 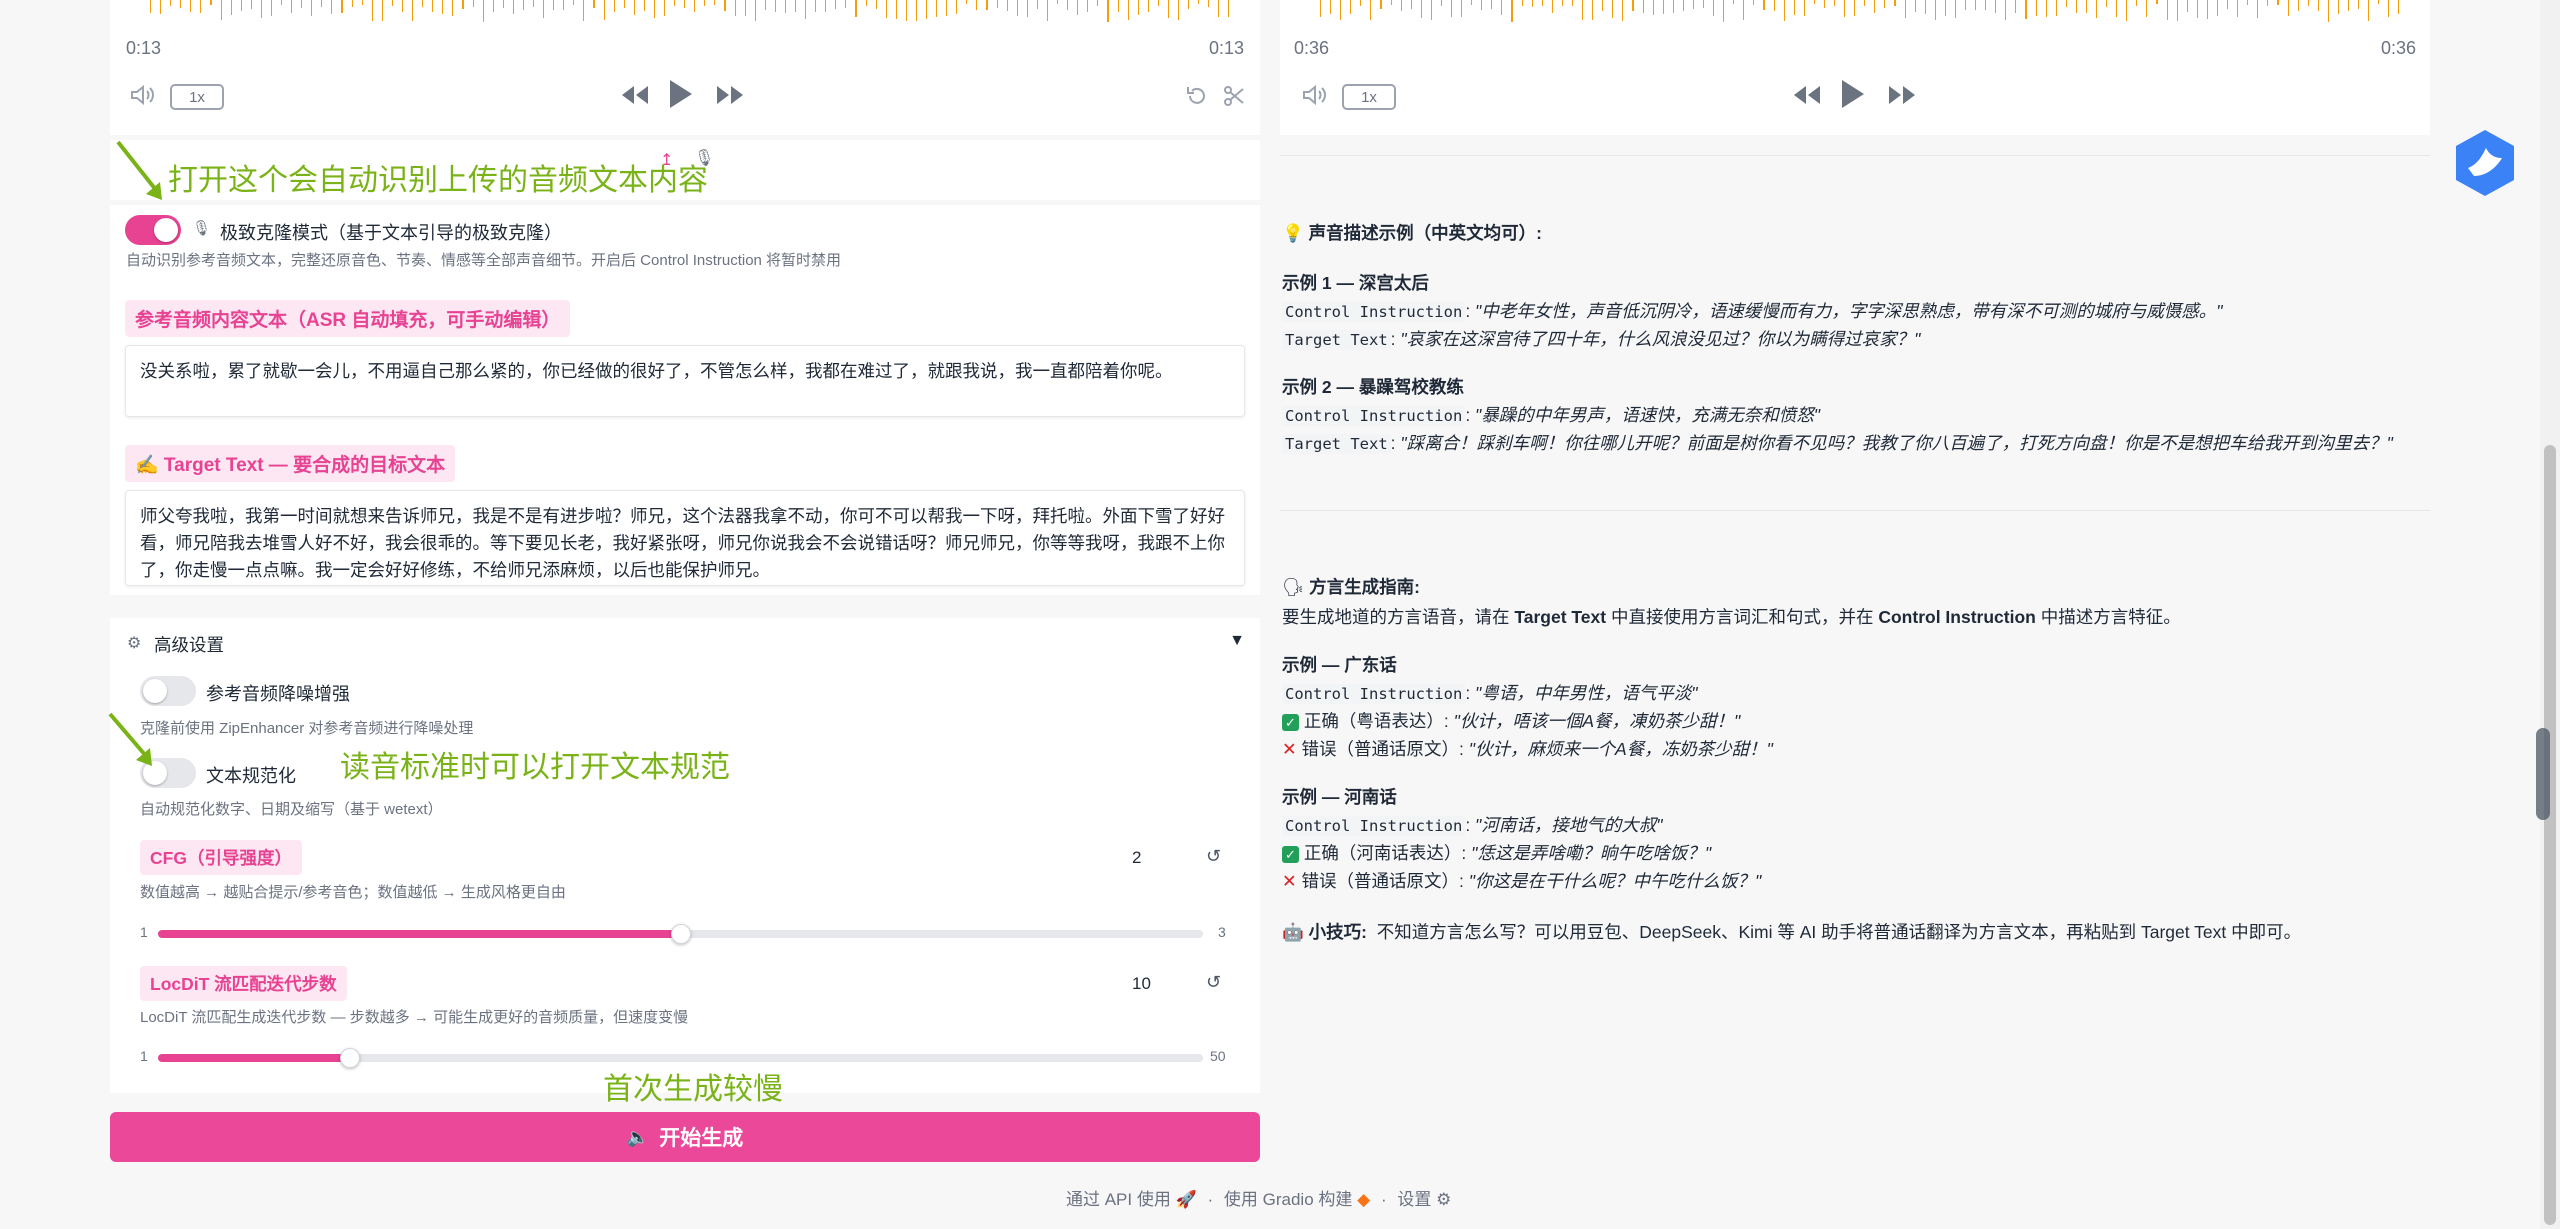 I want to click on cfg-slider-thumb, so click(x=680, y=934).